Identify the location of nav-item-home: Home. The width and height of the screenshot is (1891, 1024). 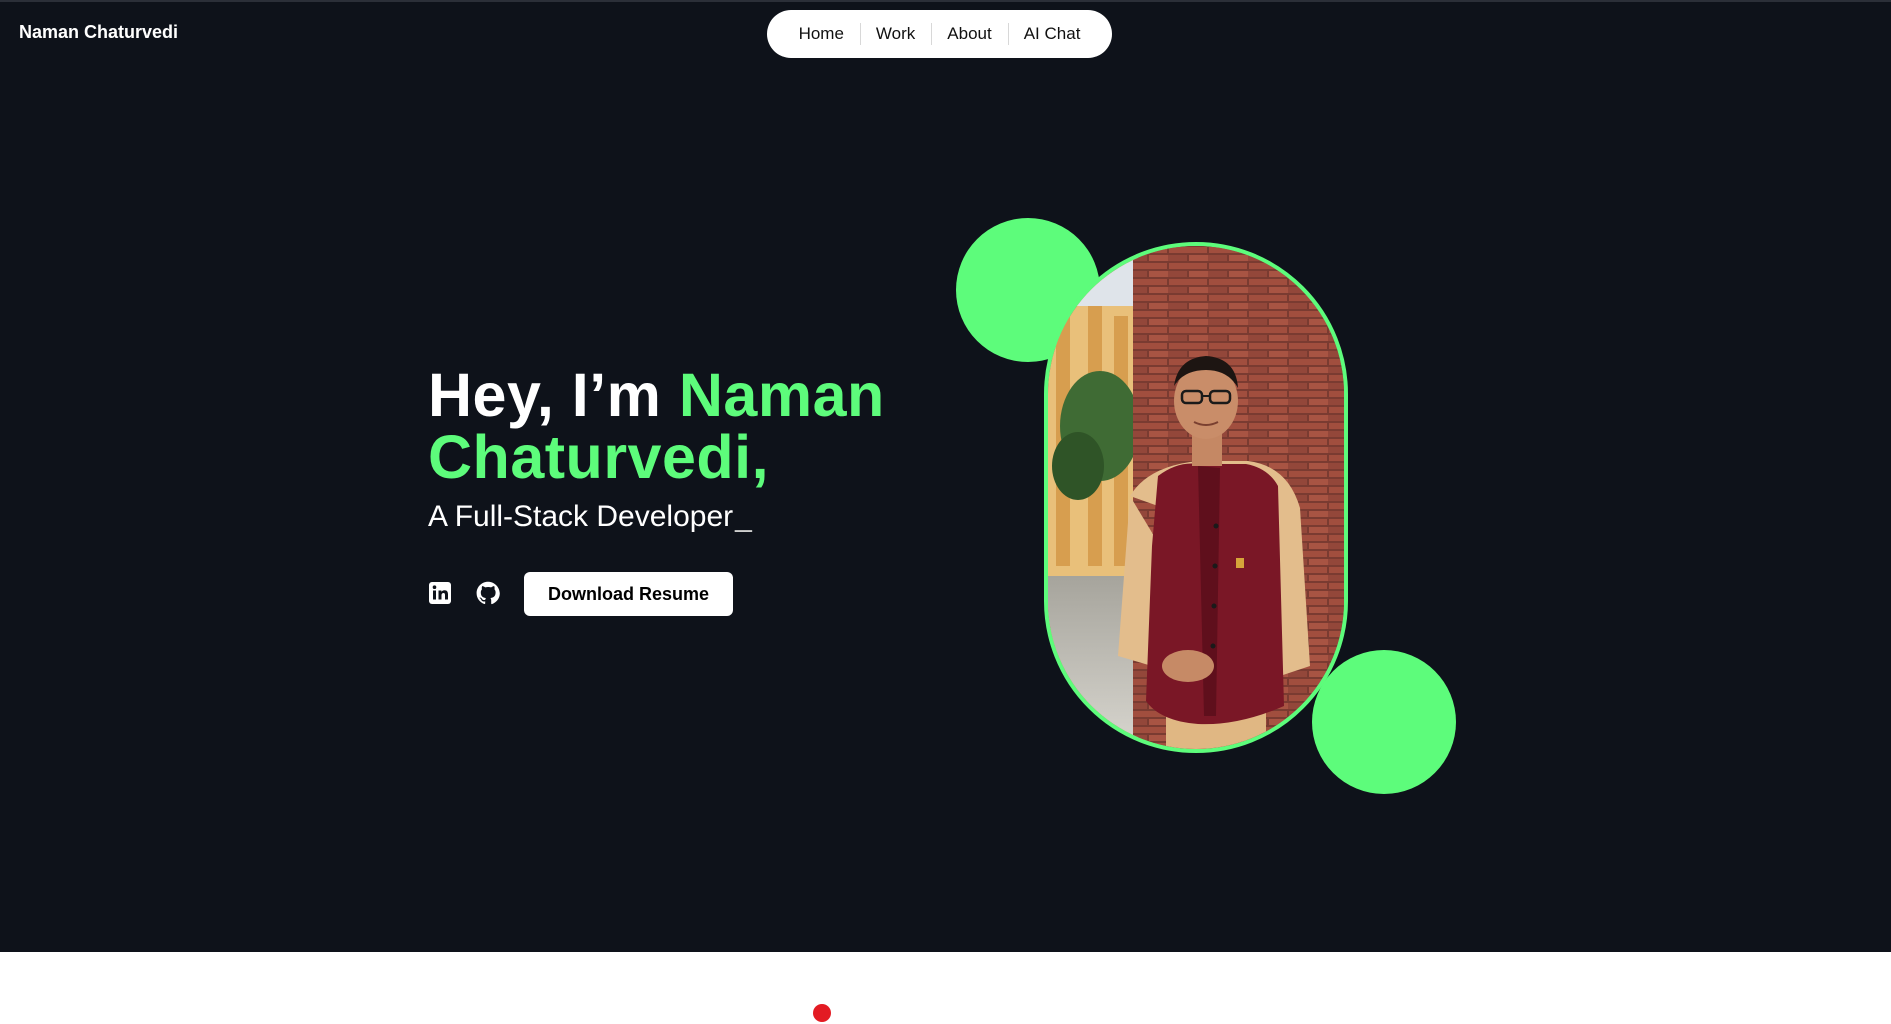
(821, 34).